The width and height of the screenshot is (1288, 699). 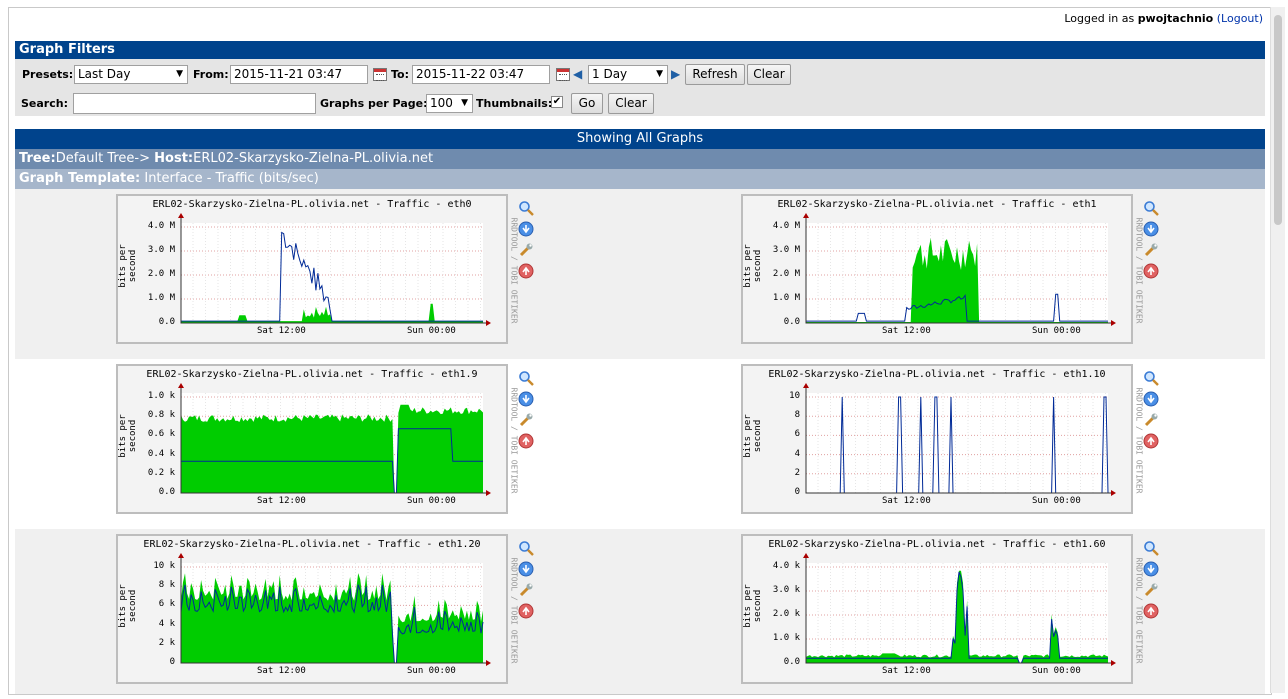 I want to click on y-tick-label: 4.0 k, so click(x=786, y=566).